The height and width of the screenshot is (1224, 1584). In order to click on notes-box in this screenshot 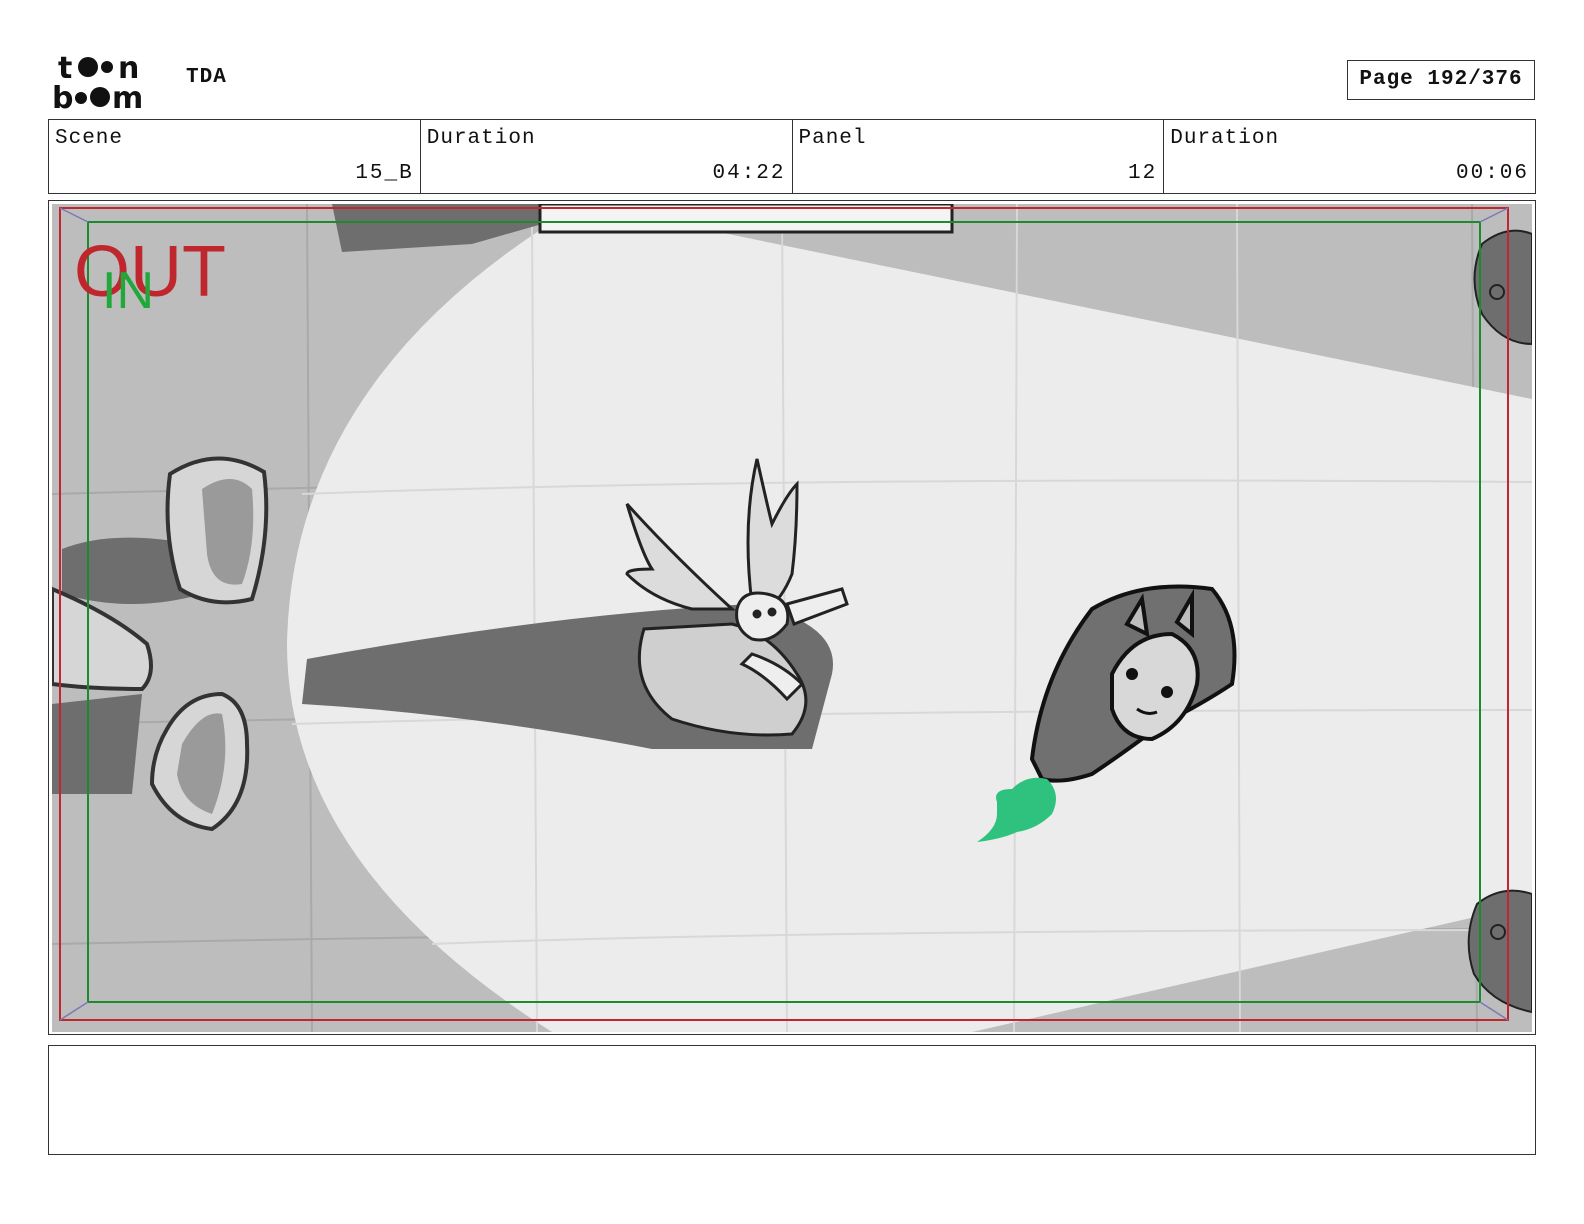, I will do `click(792, 1100)`.